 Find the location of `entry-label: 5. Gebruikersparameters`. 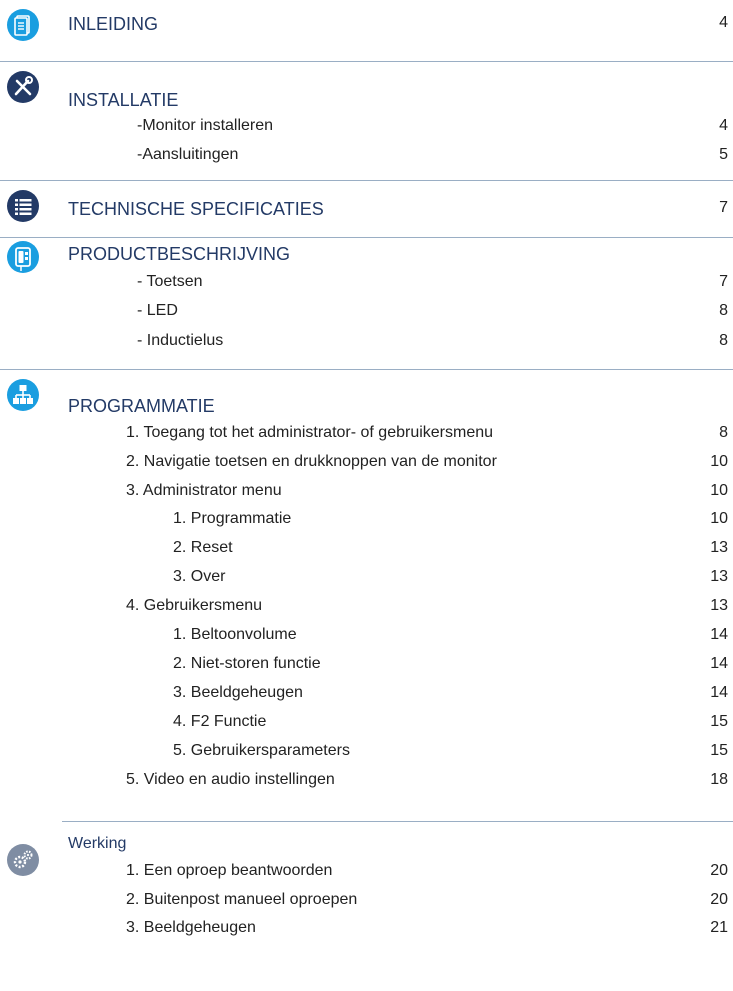

entry-label: 5. Gebruikersparameters is located at coordinates (261, 750).